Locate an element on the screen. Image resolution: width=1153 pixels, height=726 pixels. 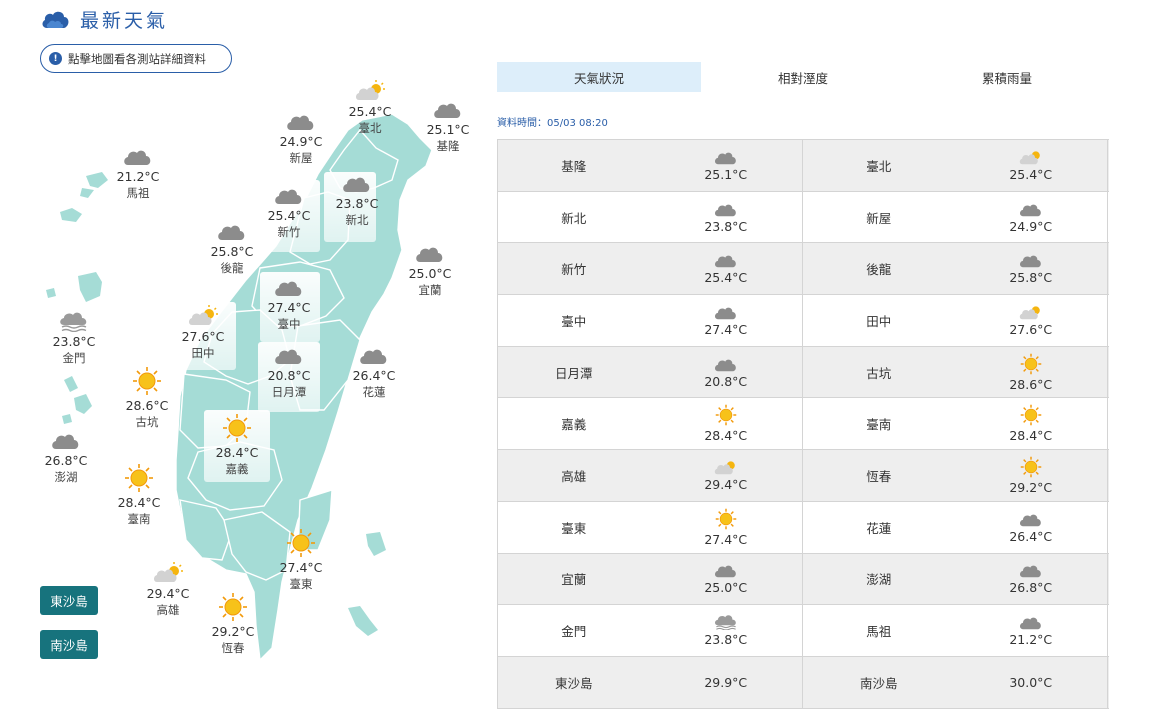
tab-bar: 天氣狀況 相對溼度 累積雨量 is located at coordinates (803, 77).